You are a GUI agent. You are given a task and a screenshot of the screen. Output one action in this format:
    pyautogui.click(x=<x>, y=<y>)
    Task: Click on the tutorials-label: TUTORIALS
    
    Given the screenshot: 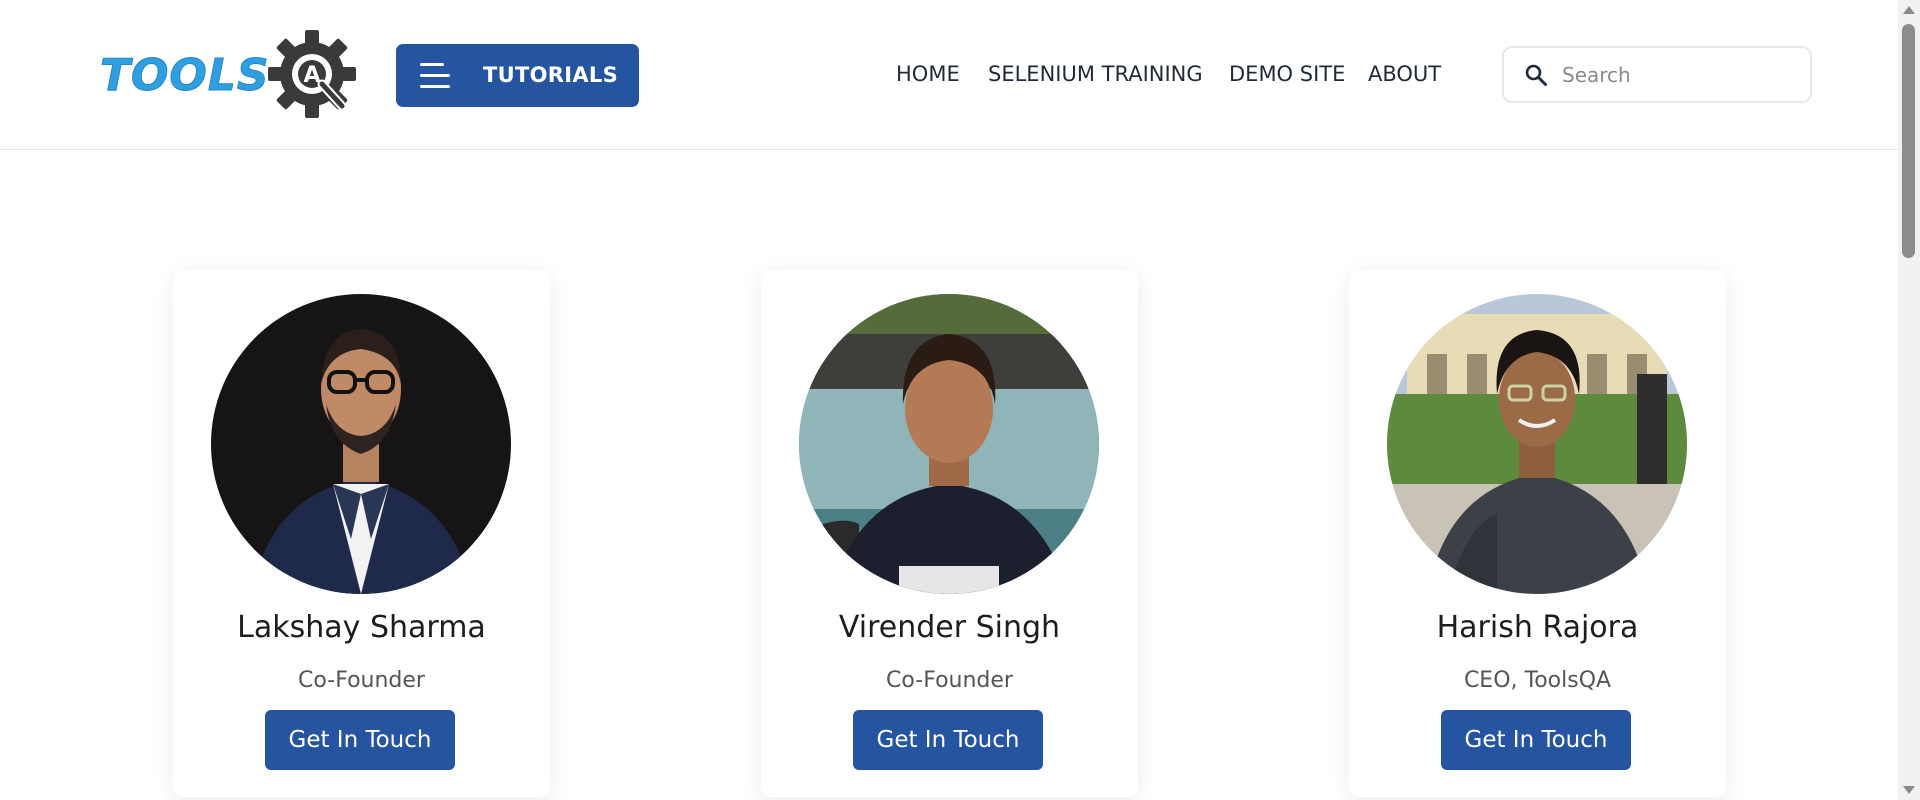 What is the action you would take?
    pyautogui.click(x=550, y=75)
    